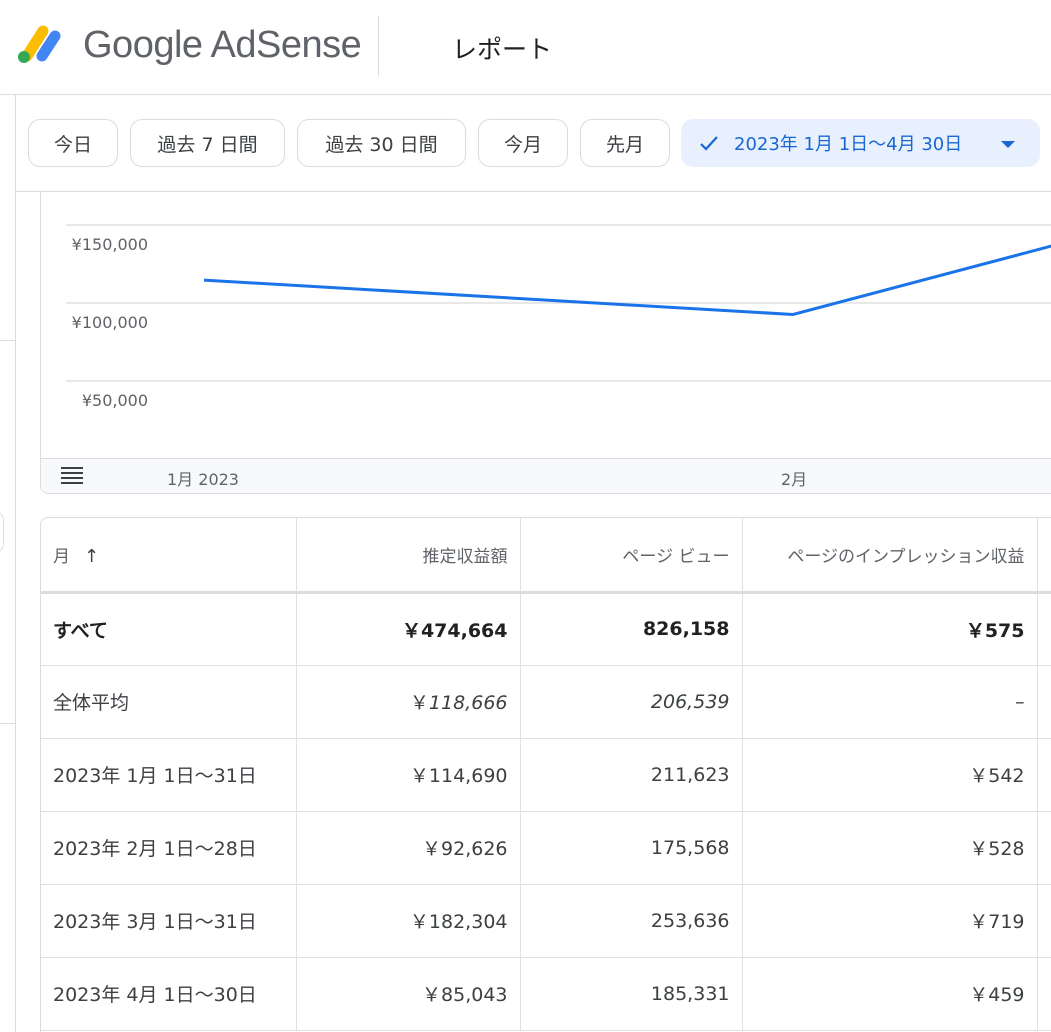 The width and height of the screenshot is (1051, 1032). I want to click on cell-revenue: ￥114,690, so click(408, 775).